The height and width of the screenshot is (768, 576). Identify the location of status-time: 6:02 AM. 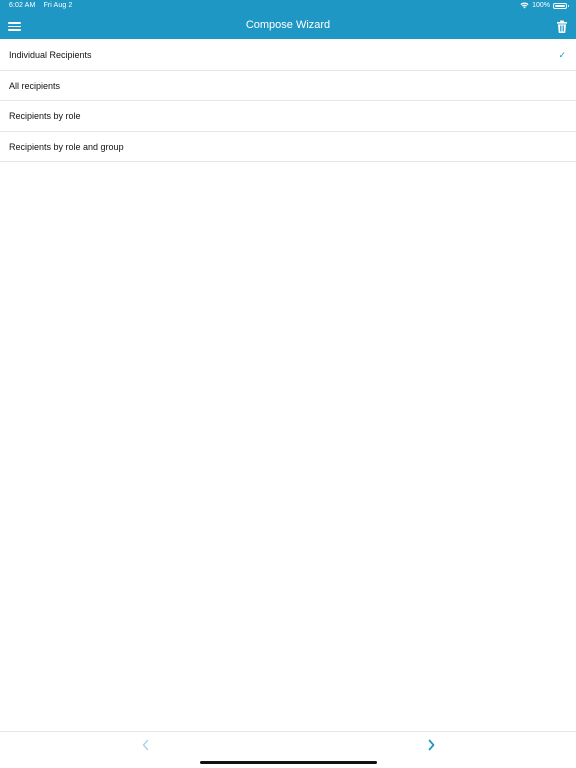
(22, 5).